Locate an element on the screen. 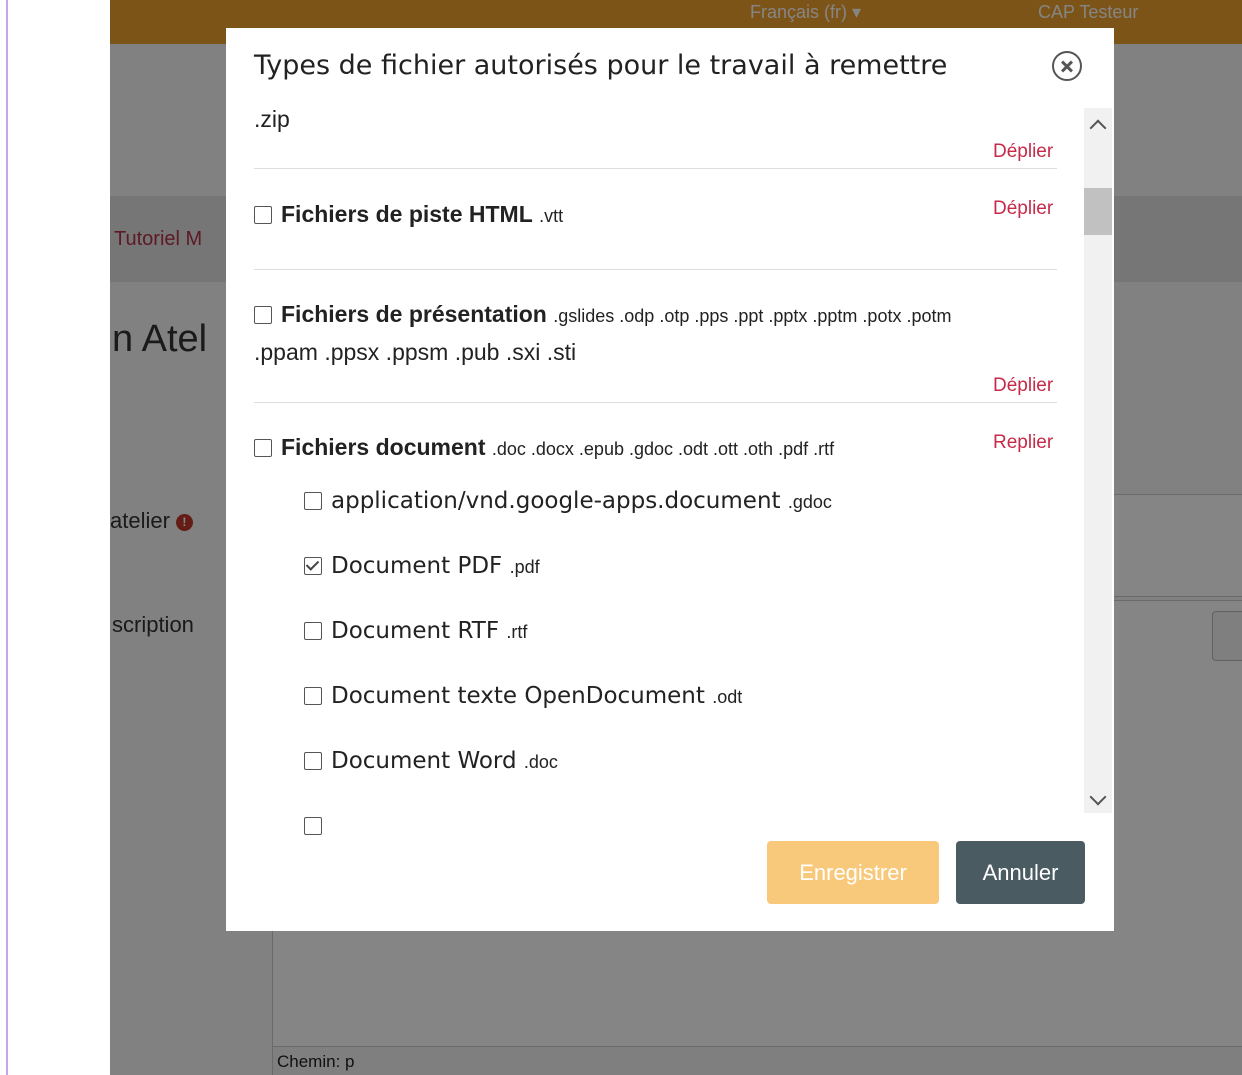 The height and width of the screenshot is (1075, 1242). subtype-partial is located at coordinates (317, 826).